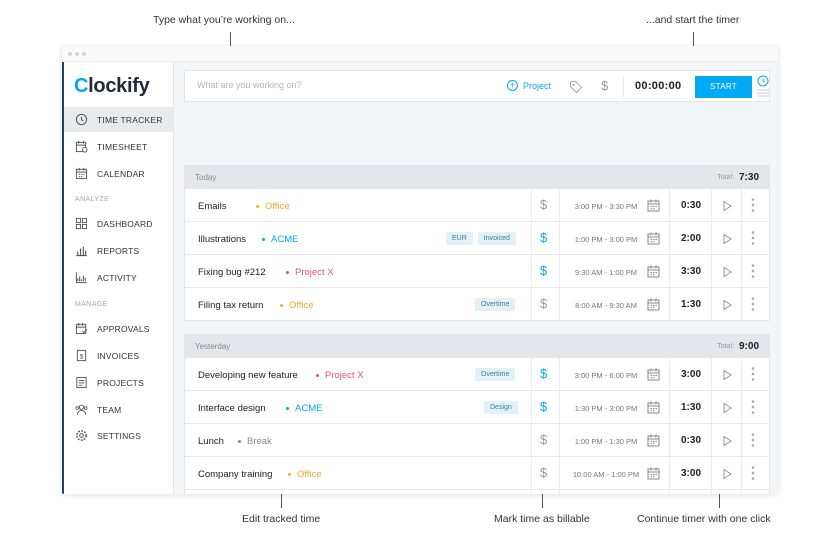  Describe the element at coordinates (232, 272) in the screenshot. I see `entry-description: Fixing bug #212` at that location.